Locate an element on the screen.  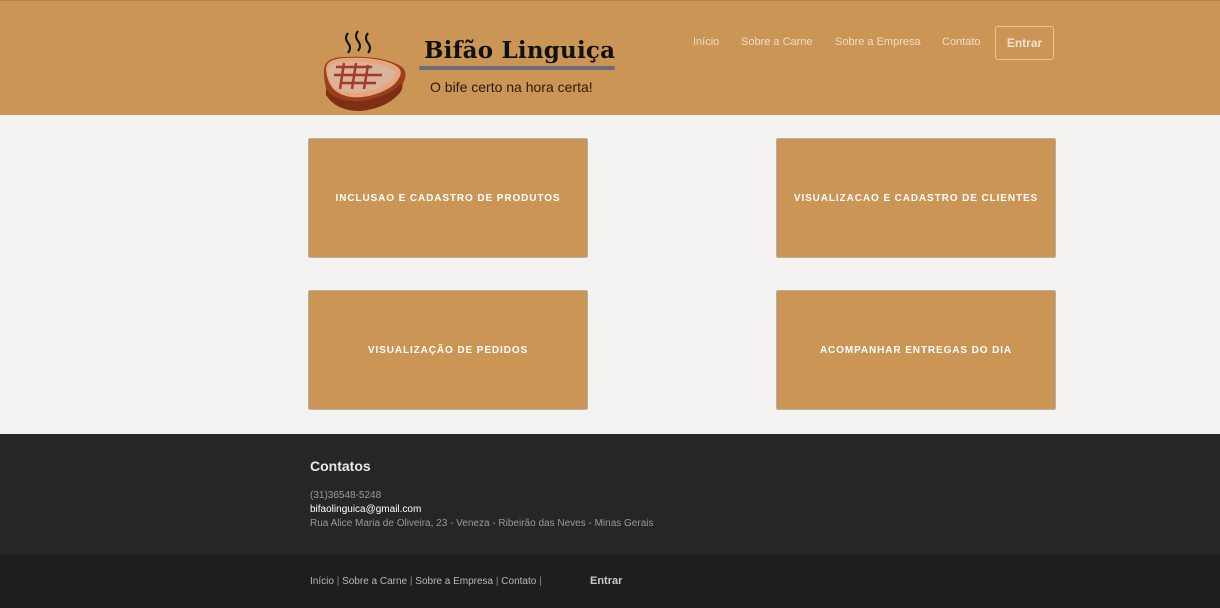
nav-link-sobre-carne: Sobre a Carne is located at coordinates (777, 42).